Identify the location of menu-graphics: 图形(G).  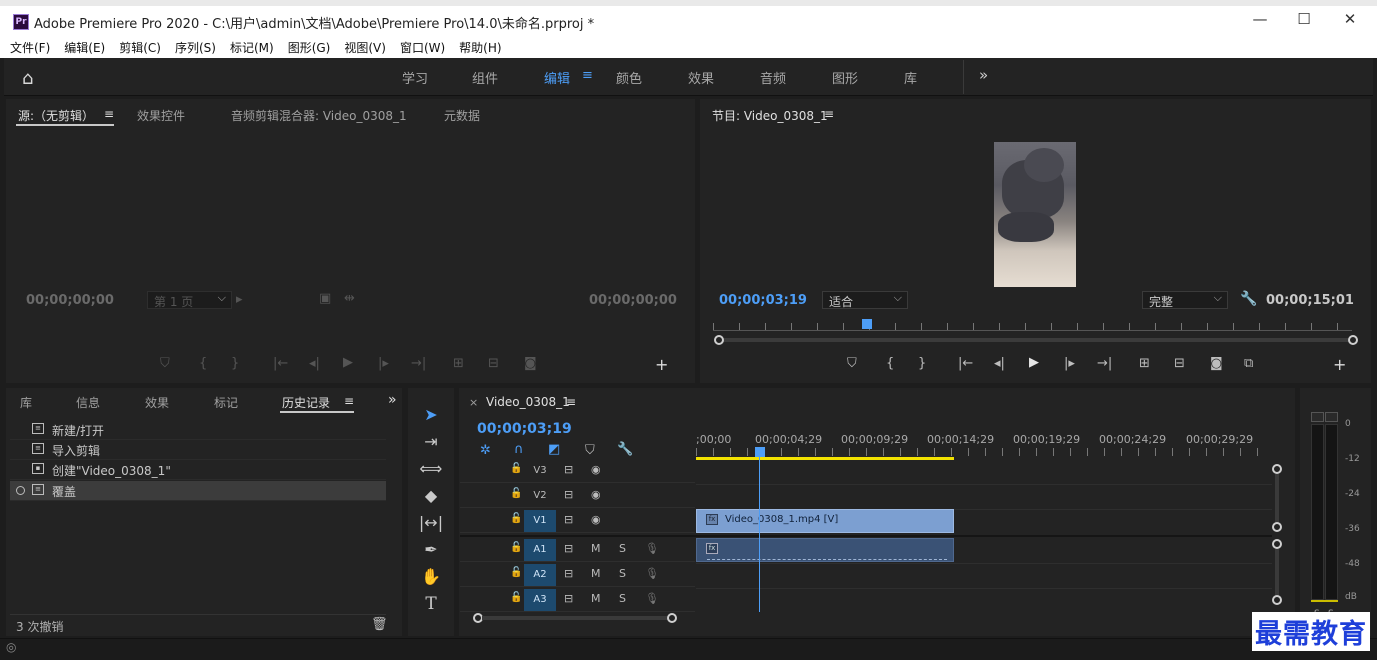
(309, 46).